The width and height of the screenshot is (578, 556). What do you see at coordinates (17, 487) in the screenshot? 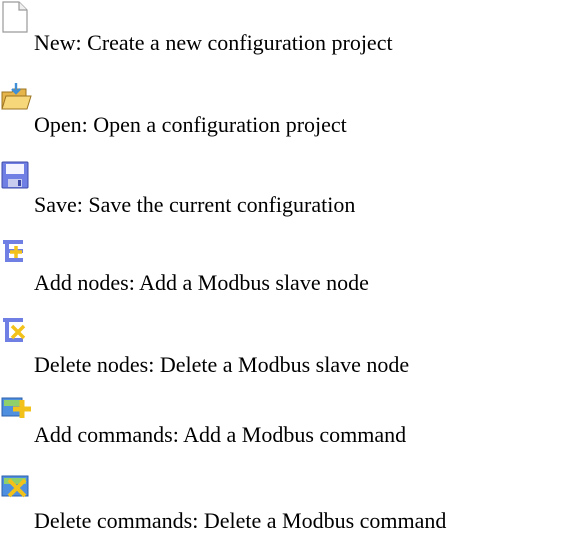
I see `delete-command-icon` at bounding box center [17, 487].